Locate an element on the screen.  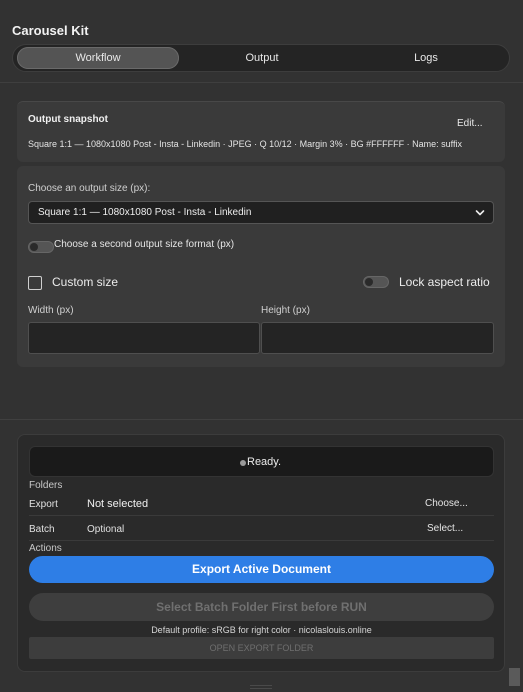
folders-section-label: Folders is located at coordinates (46, 485).